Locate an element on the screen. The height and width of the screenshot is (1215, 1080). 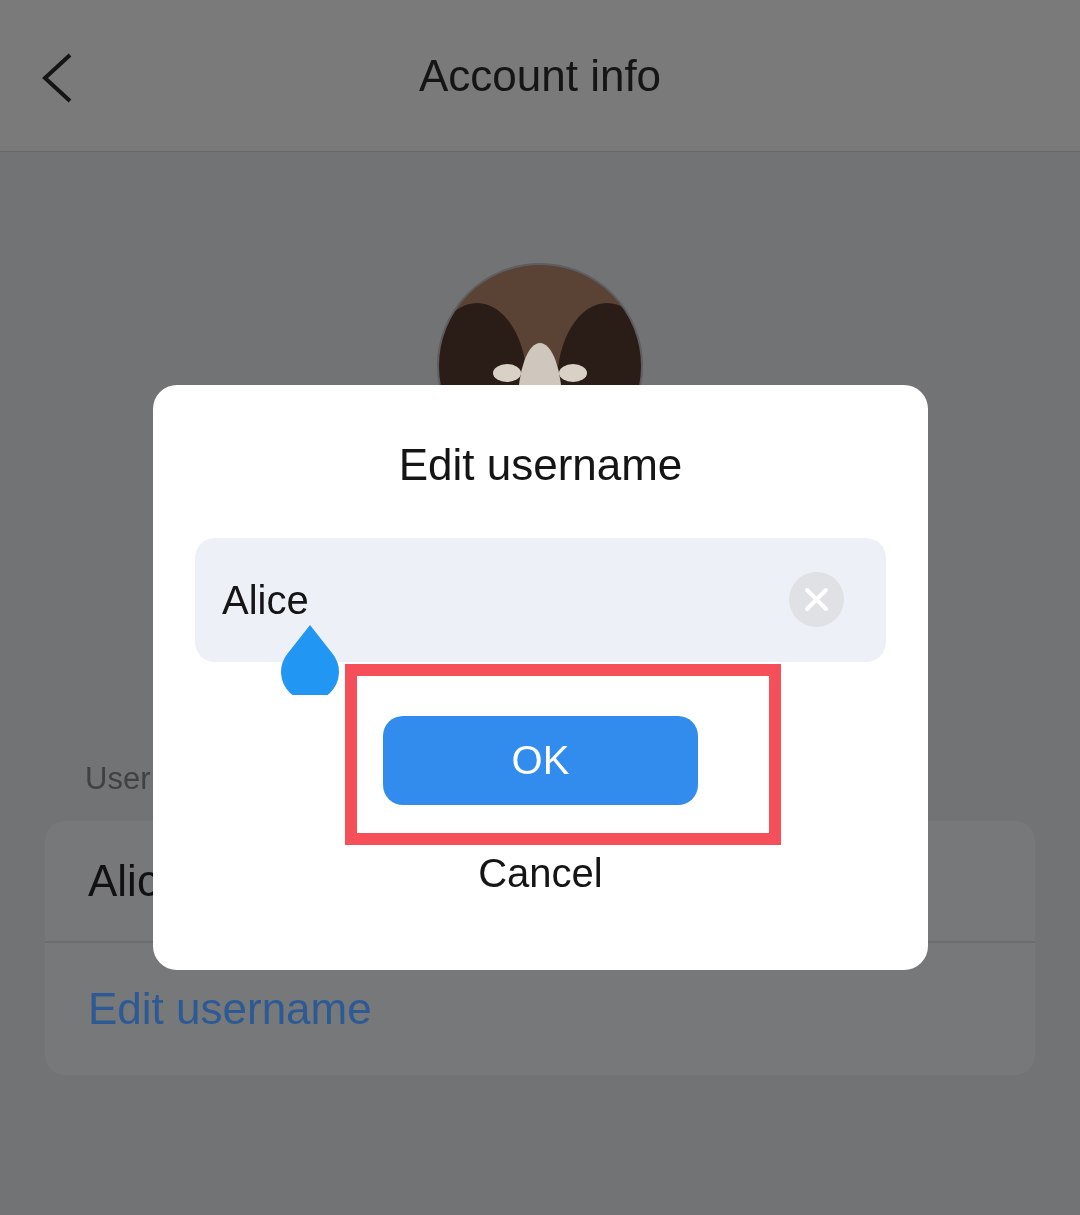
cancel-button: Cancel is located at coordinates (540, 873).